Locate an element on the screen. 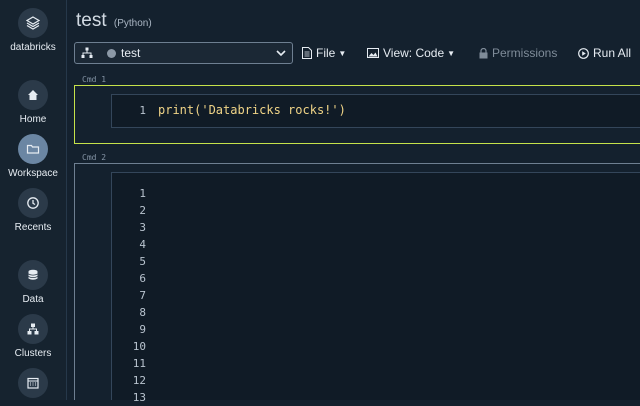  permissions-button: Permissions is located at coordinates (518, 53).